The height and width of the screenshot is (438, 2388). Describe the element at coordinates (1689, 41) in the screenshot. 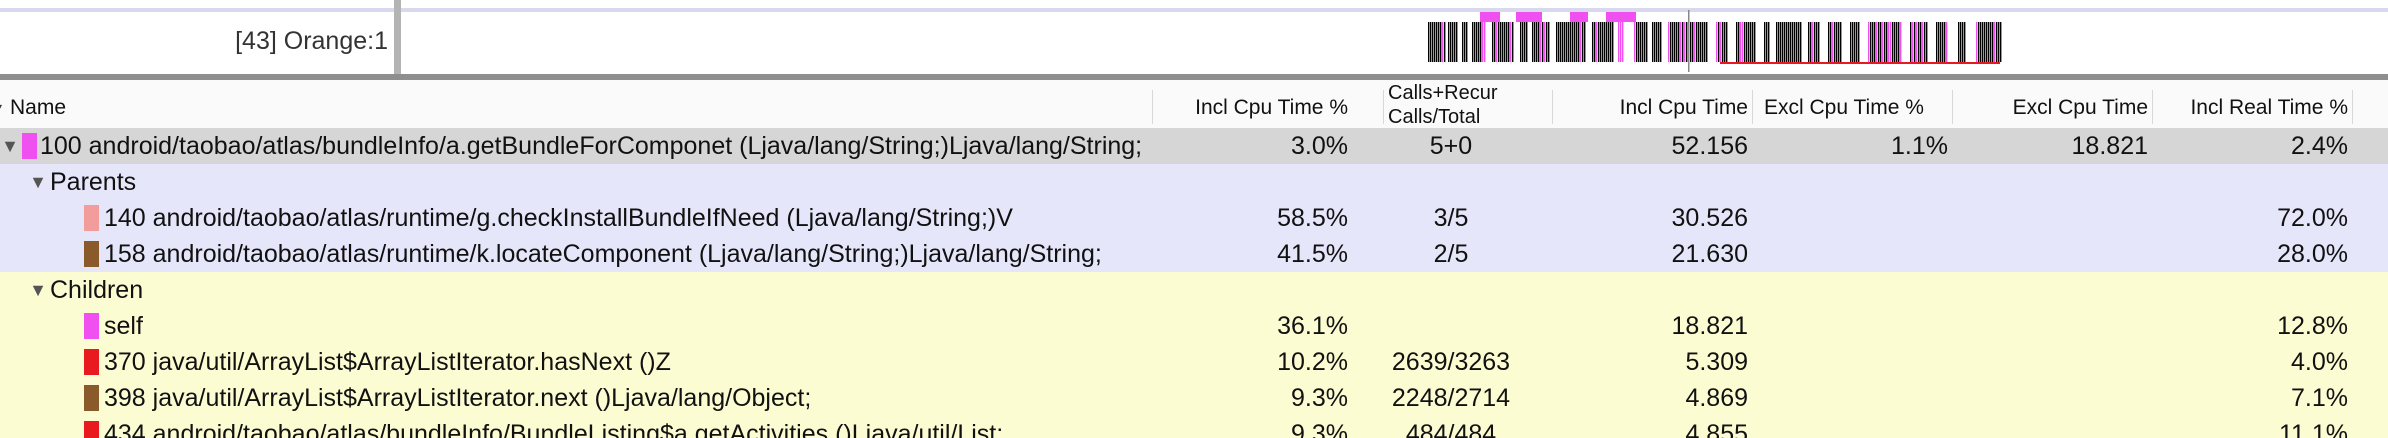

I see `trace-cursor` at that location.